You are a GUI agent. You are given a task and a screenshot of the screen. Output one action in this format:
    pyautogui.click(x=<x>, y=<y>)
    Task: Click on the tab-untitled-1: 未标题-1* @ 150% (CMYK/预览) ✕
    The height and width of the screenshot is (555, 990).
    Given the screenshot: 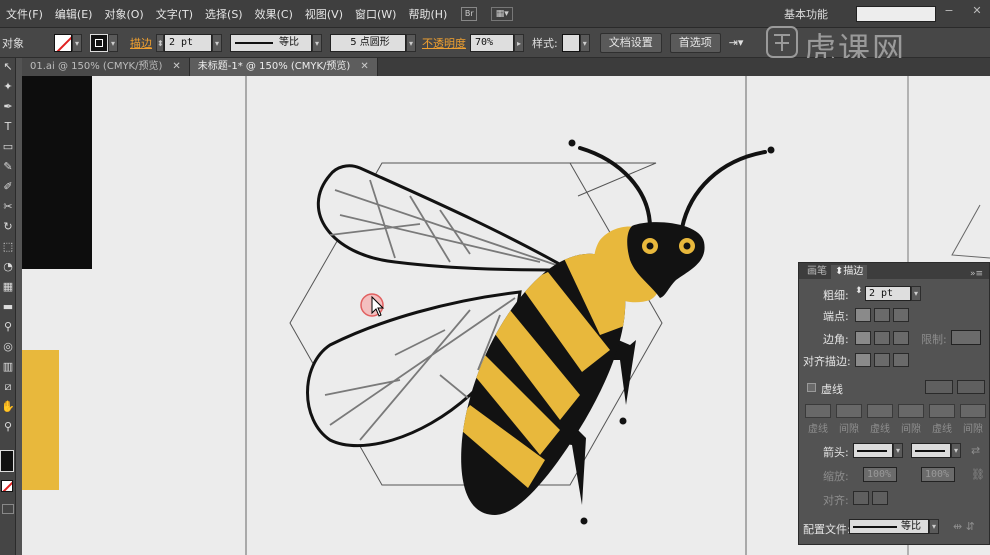 What is the action you would take?
    pyautogui.click(x=283, y=67)
    